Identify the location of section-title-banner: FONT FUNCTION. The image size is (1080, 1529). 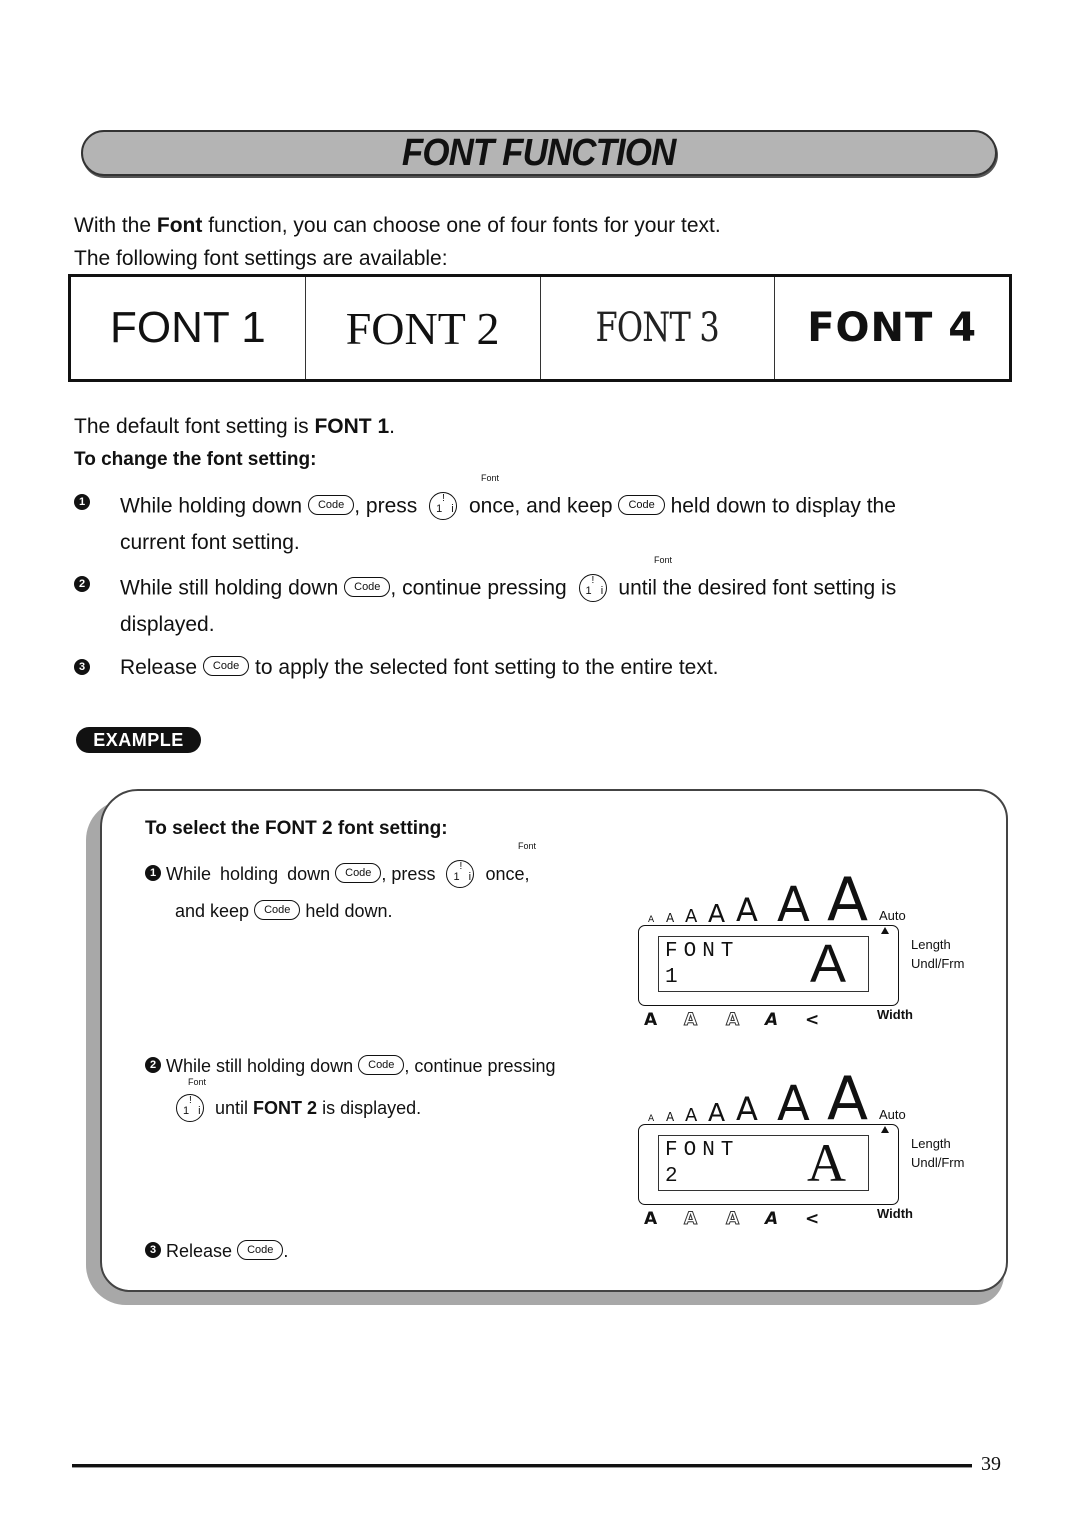
(539, 153).